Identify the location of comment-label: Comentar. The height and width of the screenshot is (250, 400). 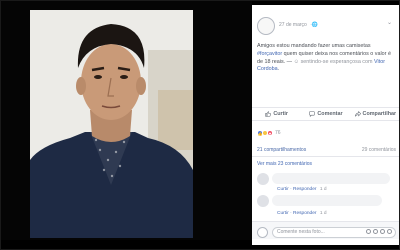
(330, 114).